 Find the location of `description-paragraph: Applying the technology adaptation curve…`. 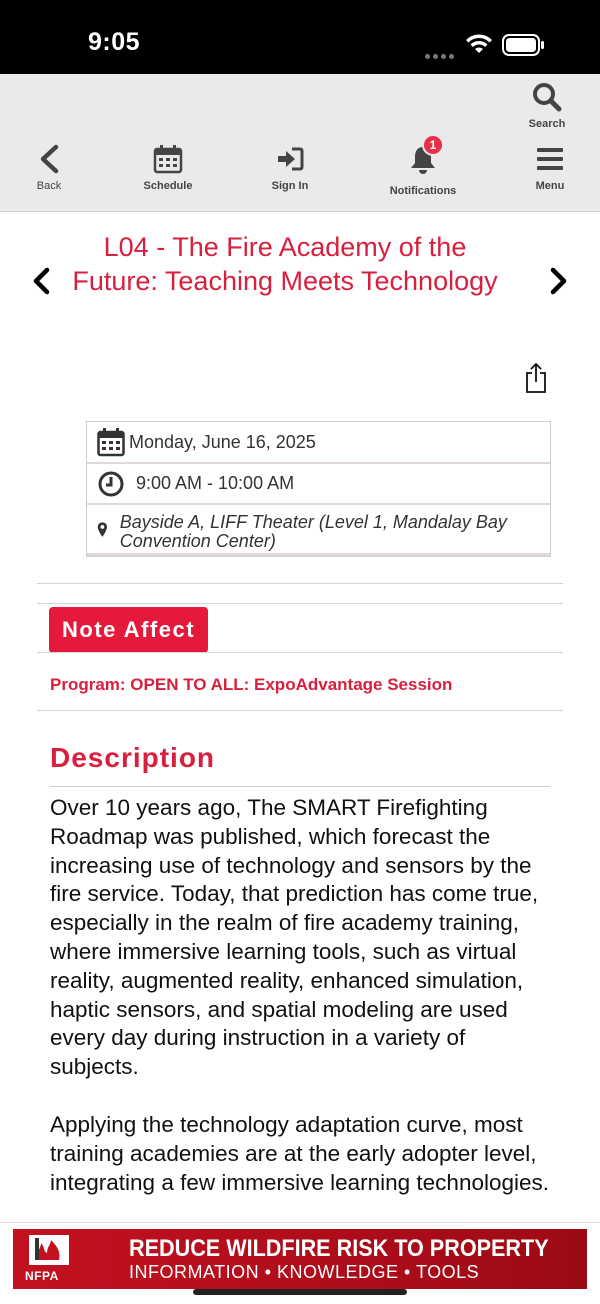

description-paragraph: Applying the technology adaptation curve… is located at coordinates (300, 1153).